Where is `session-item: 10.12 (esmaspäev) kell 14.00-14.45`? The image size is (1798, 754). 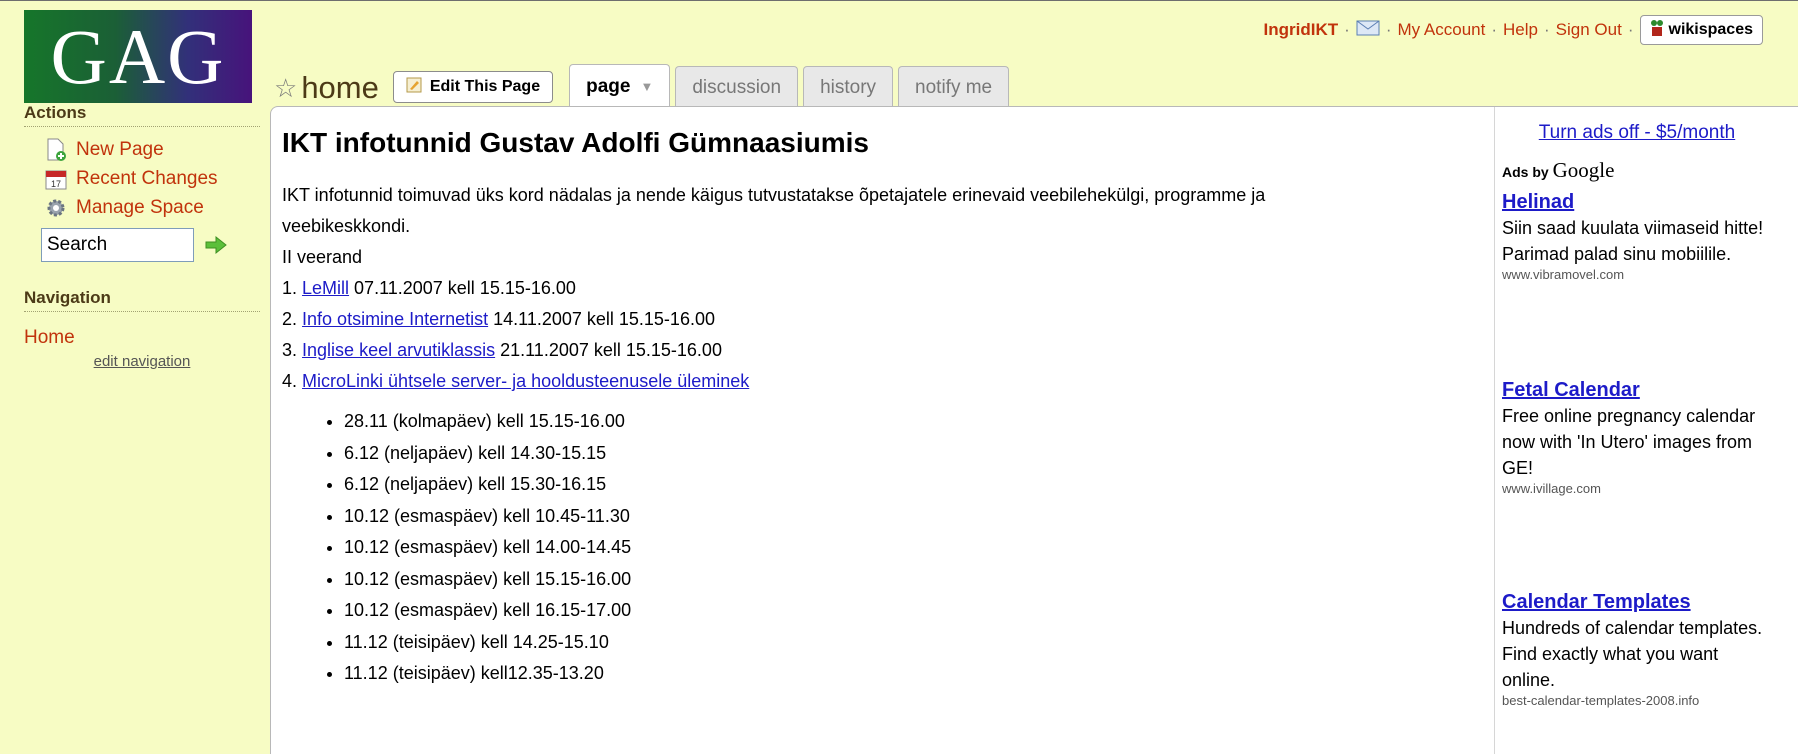 session-item: 10.12 (esmaspäev) kell 14.00-14.45 is located at coordinates (913, 548).